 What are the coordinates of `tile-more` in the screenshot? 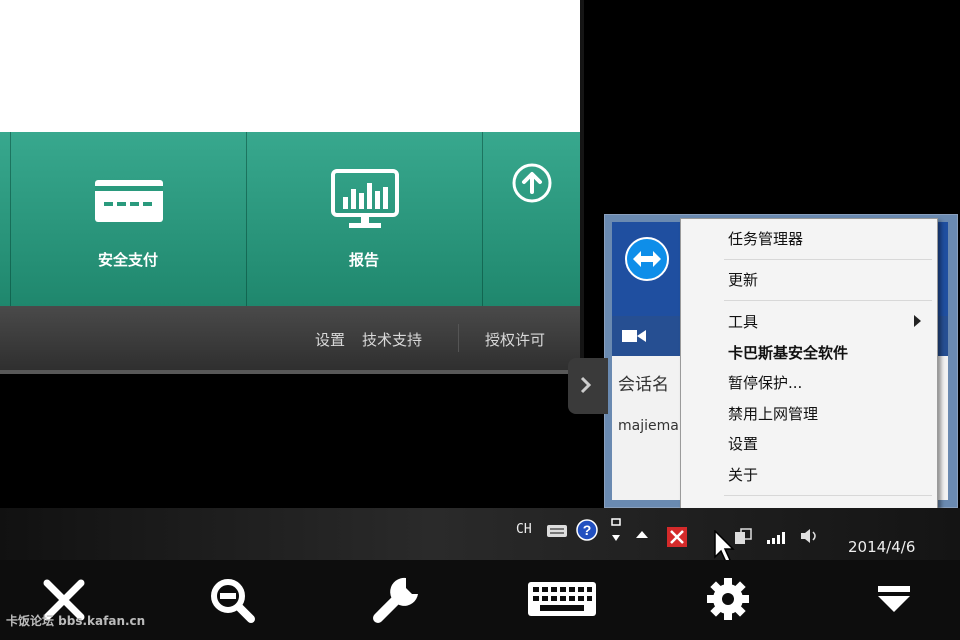 It's located at (531, 219).